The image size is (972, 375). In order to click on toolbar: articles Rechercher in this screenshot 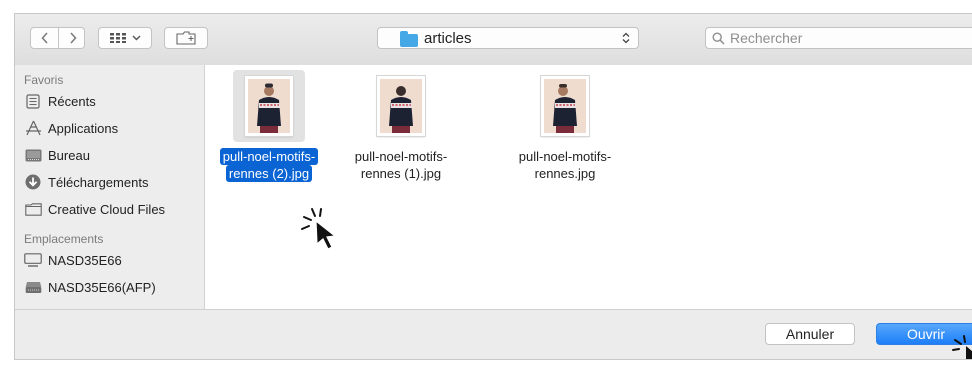, I will do `click(493, 40)`.